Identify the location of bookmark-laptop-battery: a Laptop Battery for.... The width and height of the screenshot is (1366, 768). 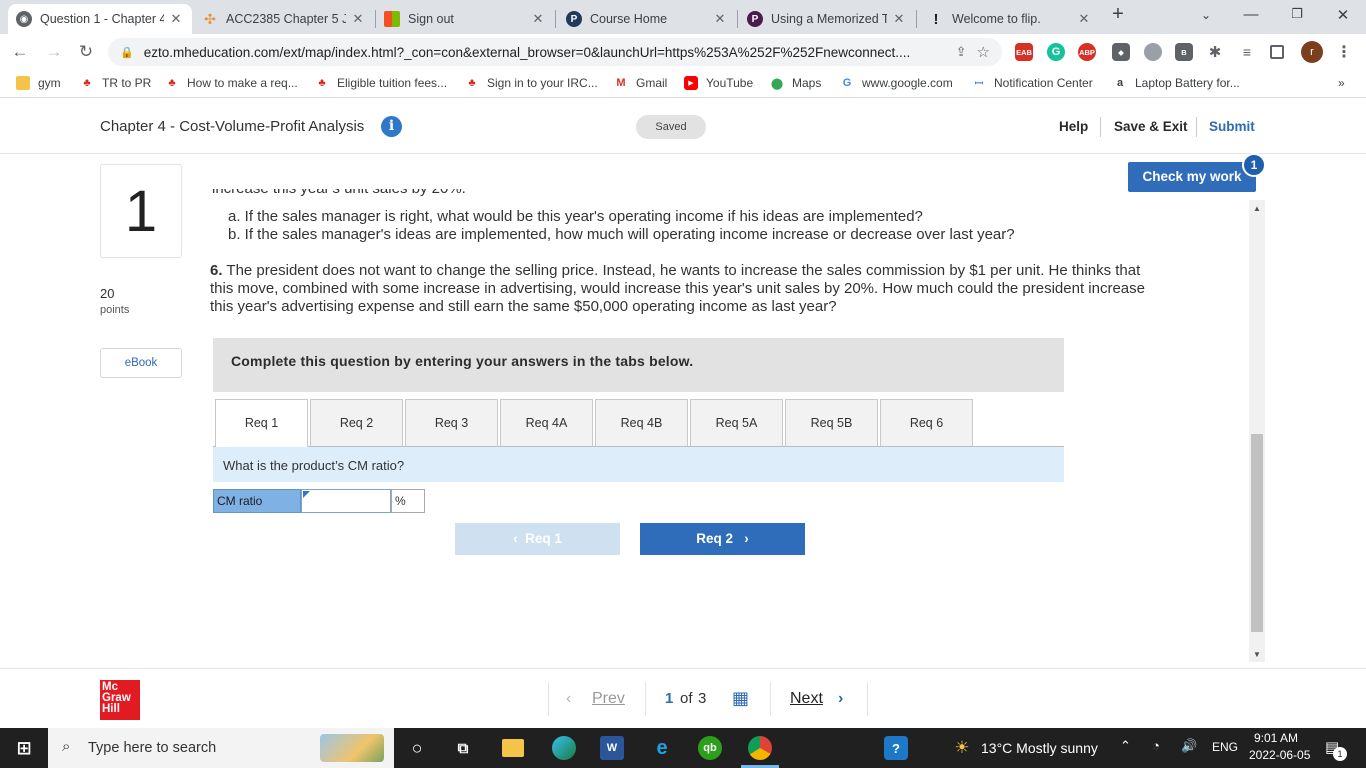
(1176, 83).